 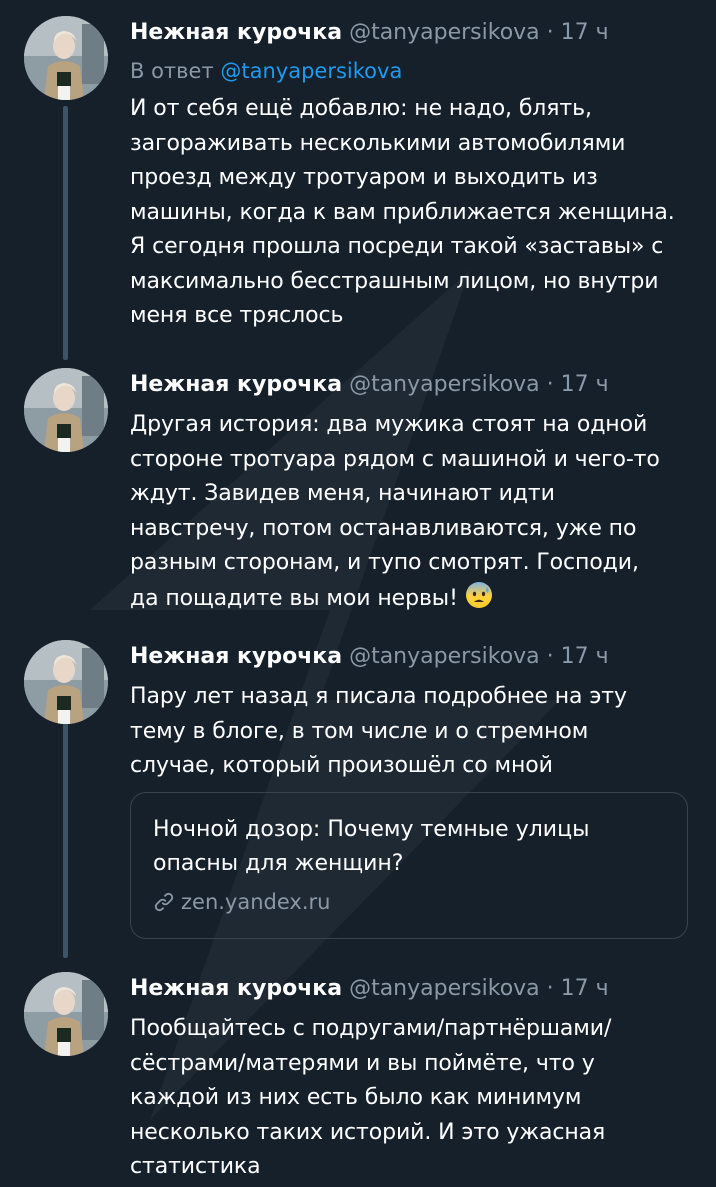 I want to click on card-domain-text: zen.yandex.ru, so click(x=256, y=902).